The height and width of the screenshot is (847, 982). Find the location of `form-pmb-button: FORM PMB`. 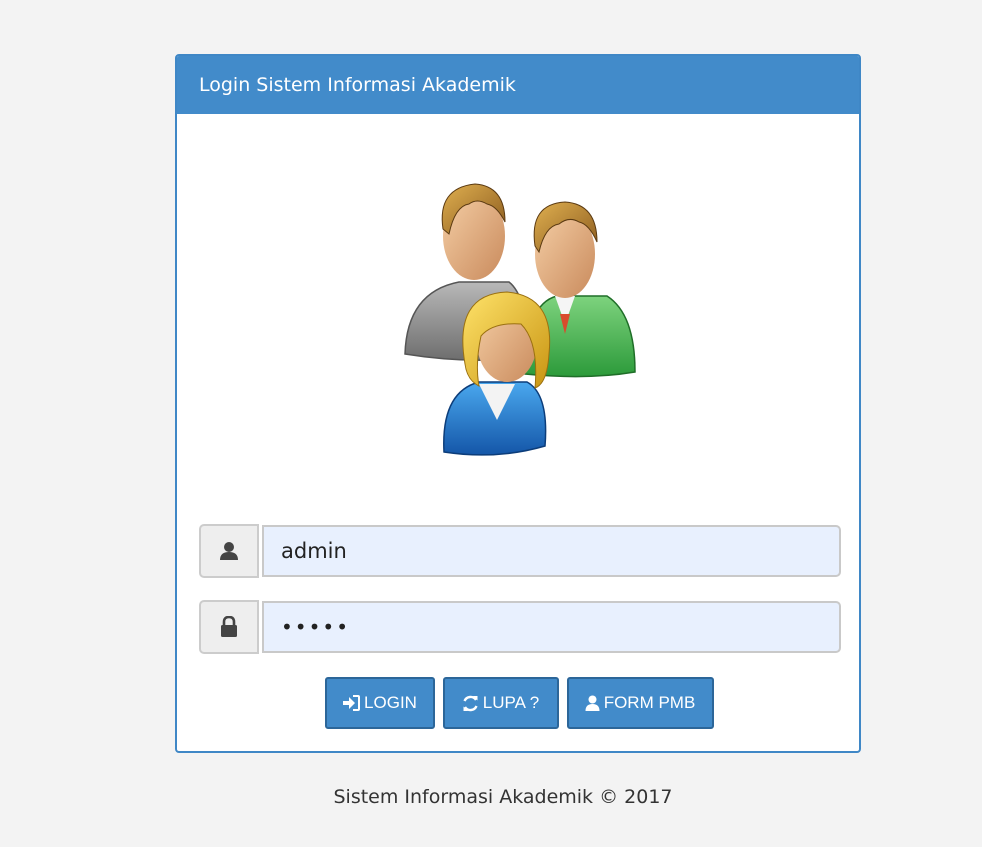

form-pmb-button: FORM PMB is located at coordinates (640, 703).